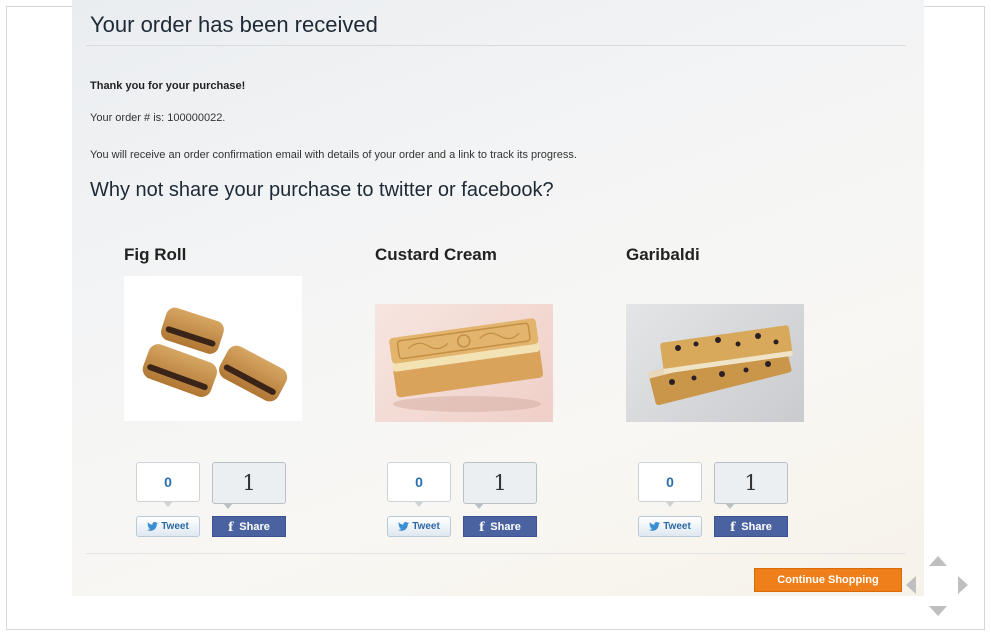  What do you see at coordinates (213, 348) in the screenshot?
I see `fig-roll-biscuit-image` at bounding box center [213, 348].